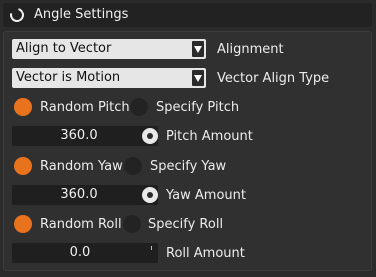 The image size is (376, 277). Describe the element at coordinates (198, 107) in the screenshot. I see `specify-pitch-label: Specify Pitch` at that location.